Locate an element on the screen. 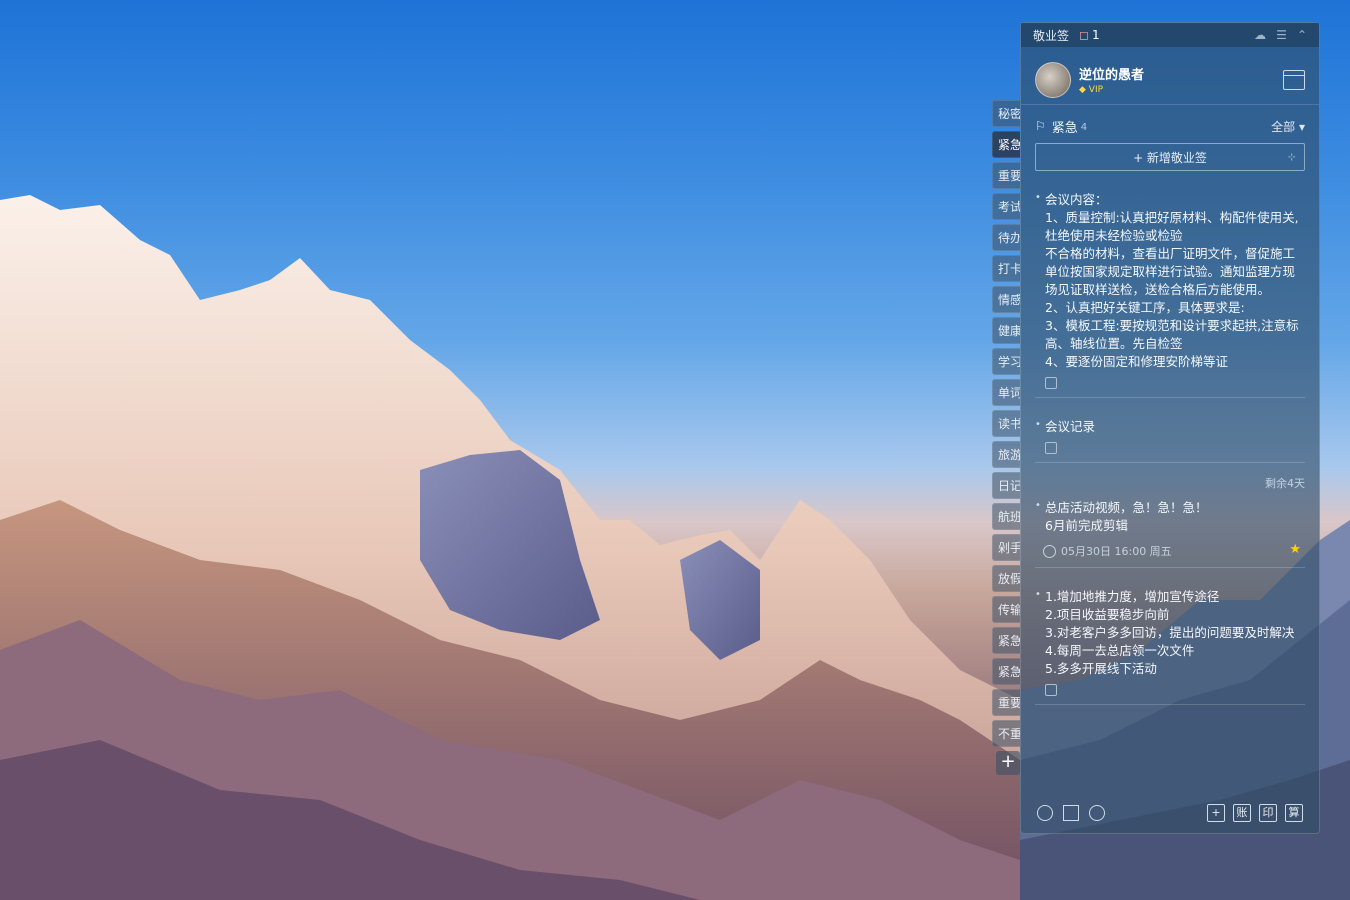 The image size is (1350, 900). reminder-time-text: 05月30日 16:00 周五 is located at coordinates (1116, 551).